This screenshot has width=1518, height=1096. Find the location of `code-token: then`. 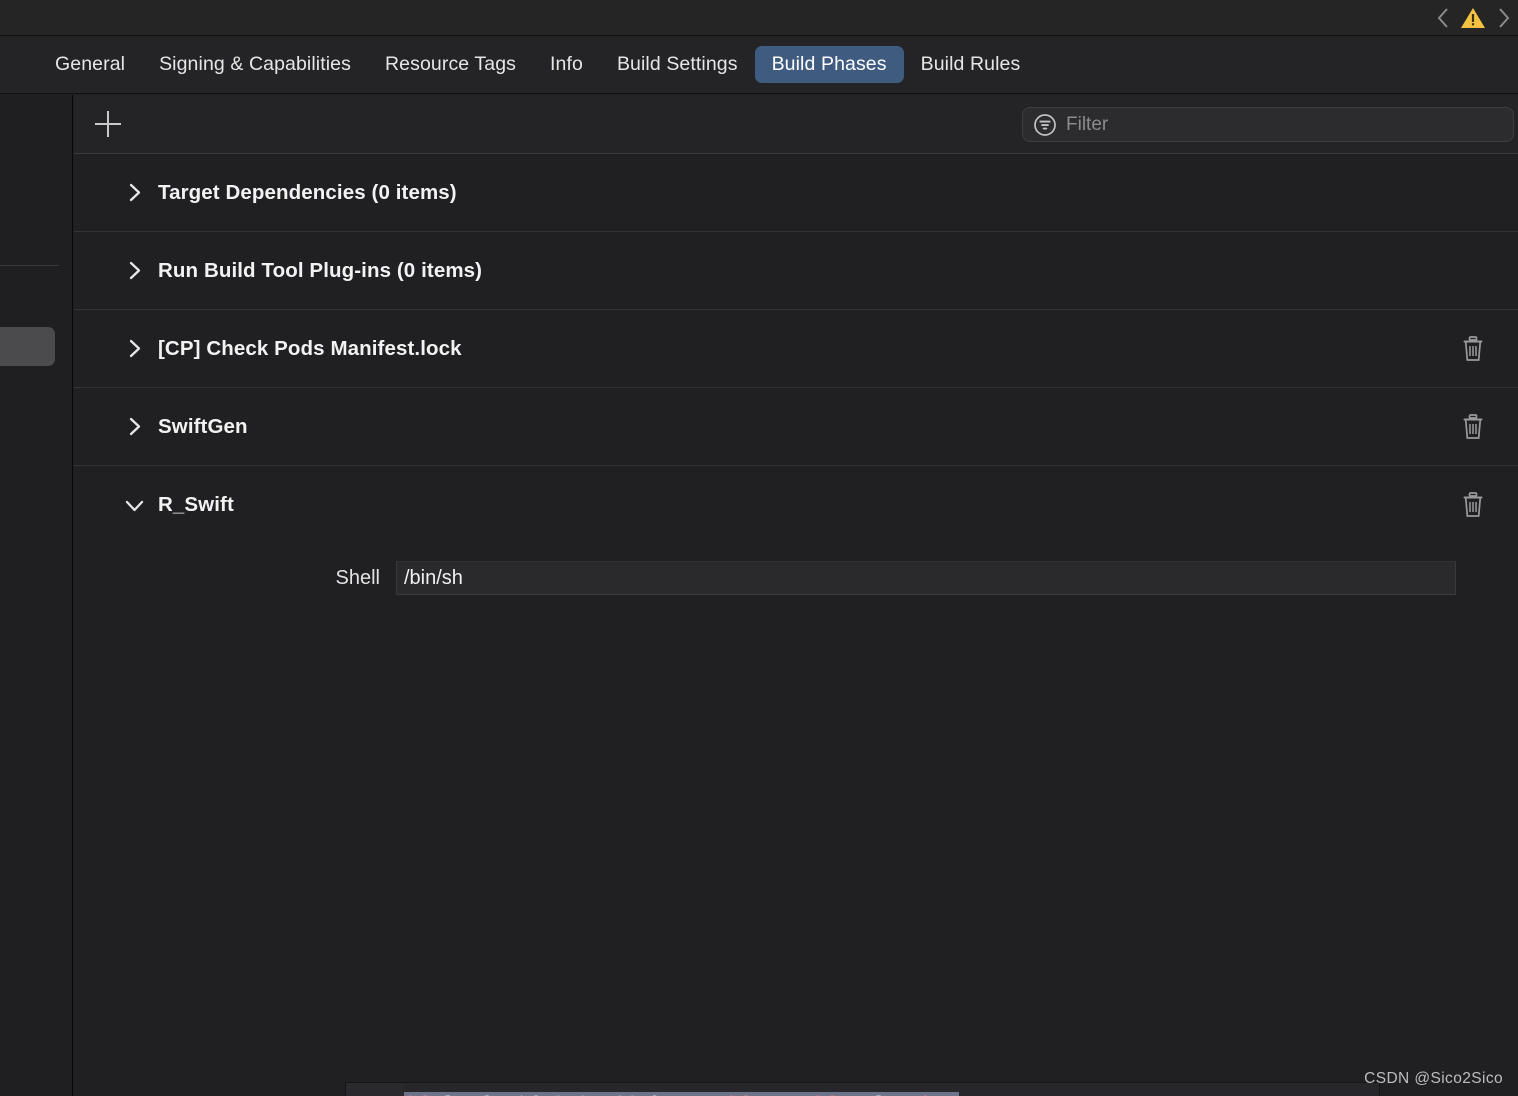

code-token: then is located at coordinates (934, 1094).